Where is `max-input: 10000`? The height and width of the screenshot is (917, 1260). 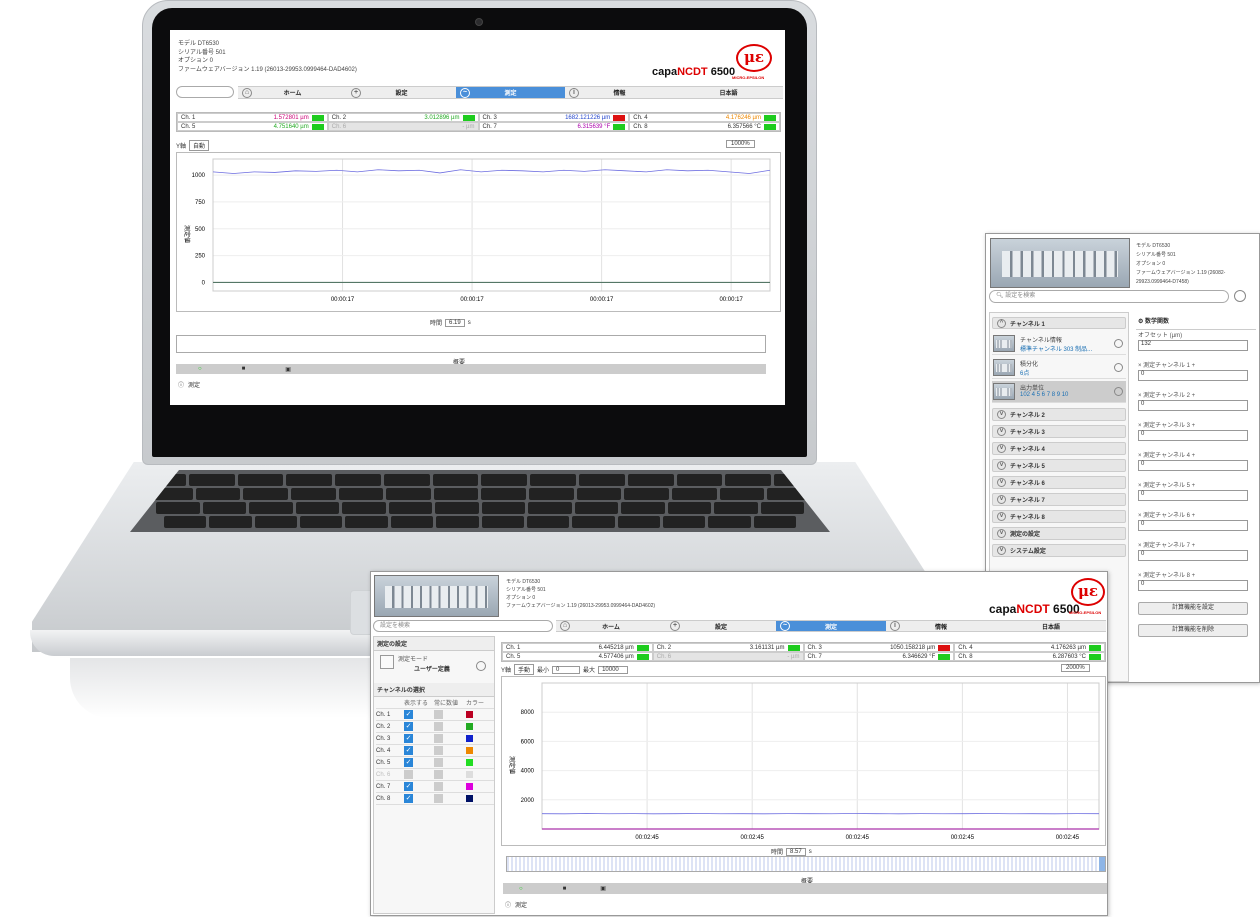 max-input: 10000 is located at coordinates (613, 669).